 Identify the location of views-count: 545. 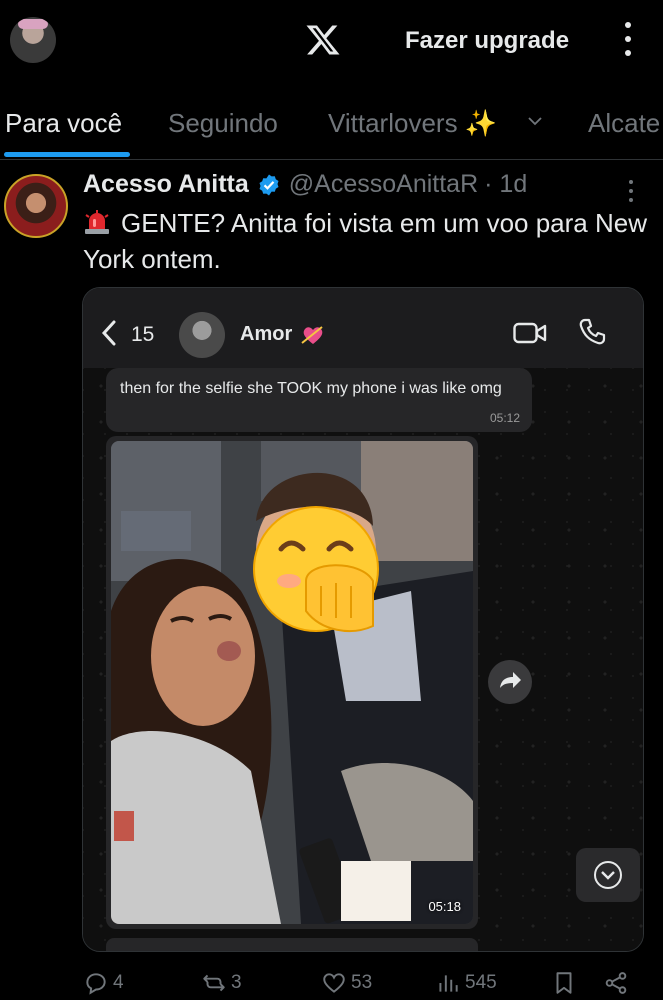
(481, 982).